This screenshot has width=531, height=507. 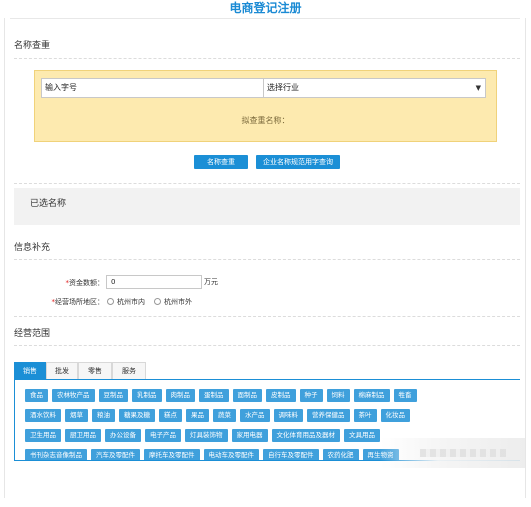 What do you see at coordinates (267, 183) in the screenshot?
I see `selected-divider` at bounding box center [267, 183].